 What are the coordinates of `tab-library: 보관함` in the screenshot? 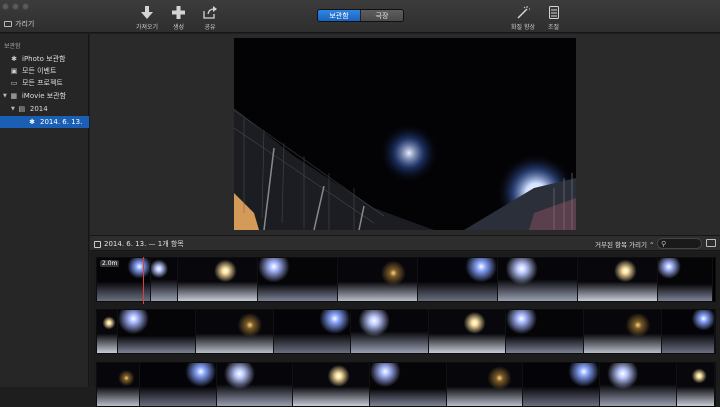 It's located at (339, 15).